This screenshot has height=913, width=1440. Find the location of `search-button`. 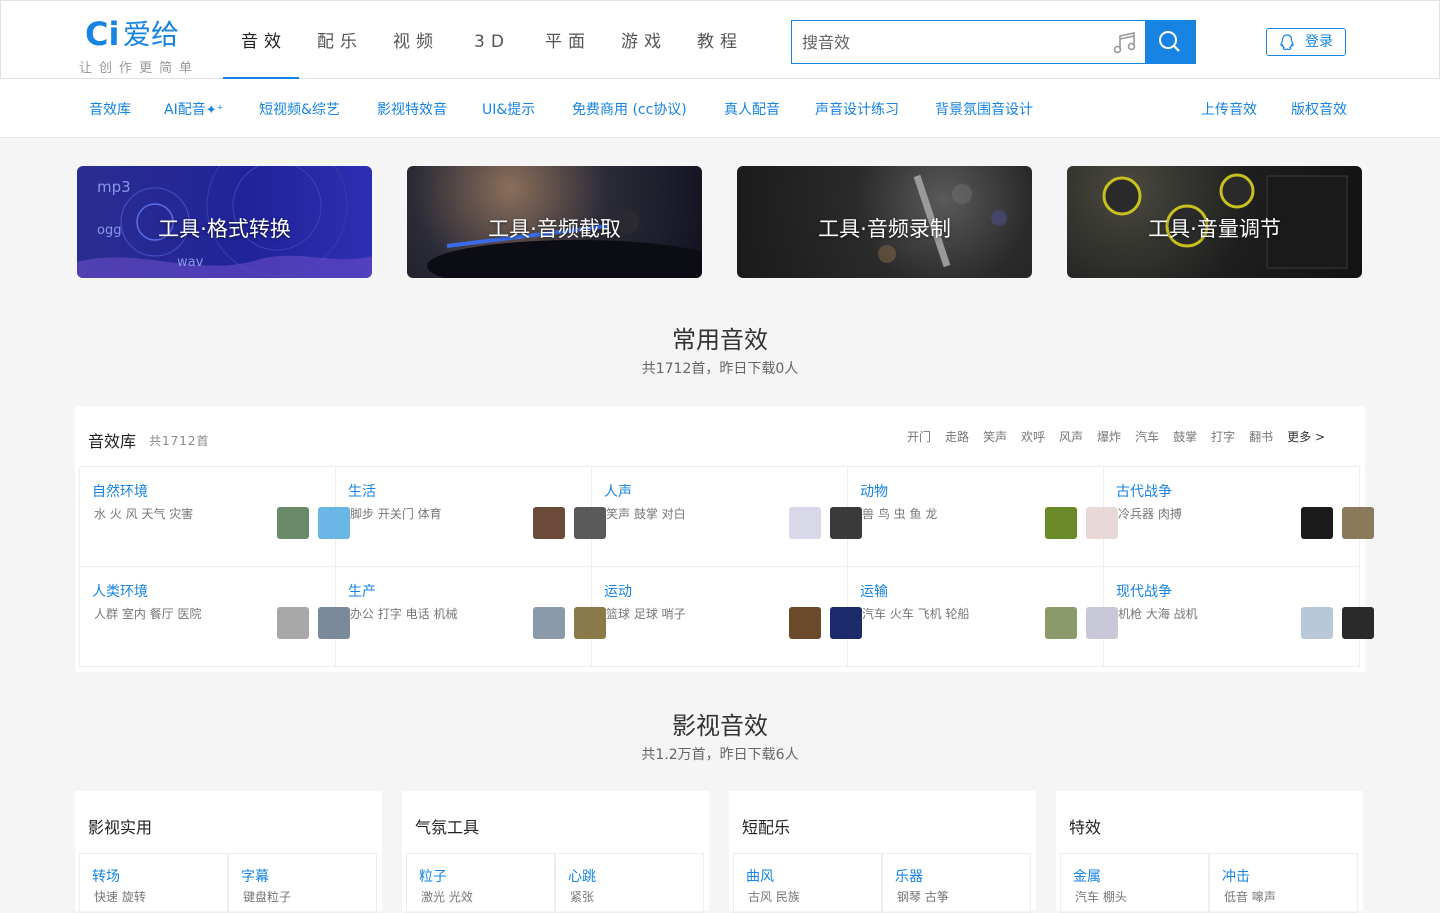

search-button is located at coordinates (1170, 42).